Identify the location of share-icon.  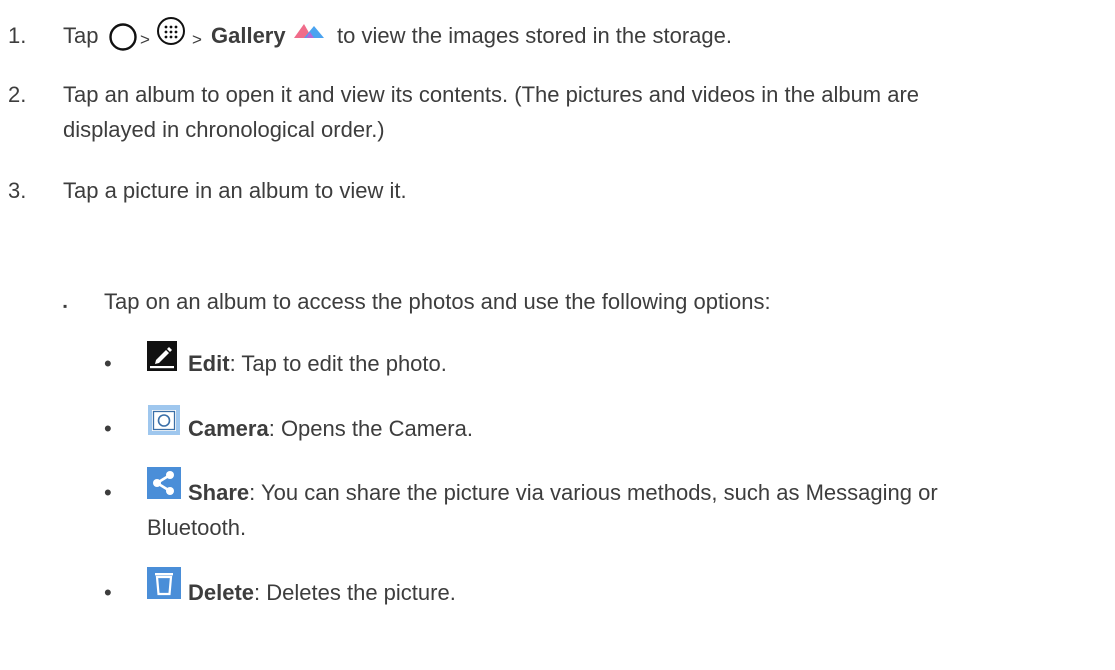
(164, 483).